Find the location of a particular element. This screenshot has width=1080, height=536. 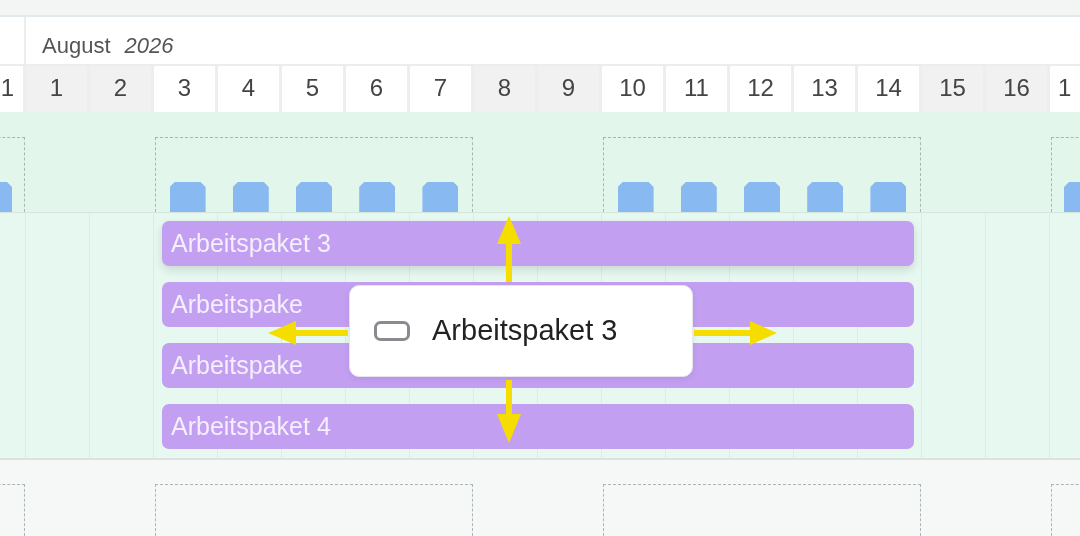

day-header: 7 is located at coordinates (442, 89).